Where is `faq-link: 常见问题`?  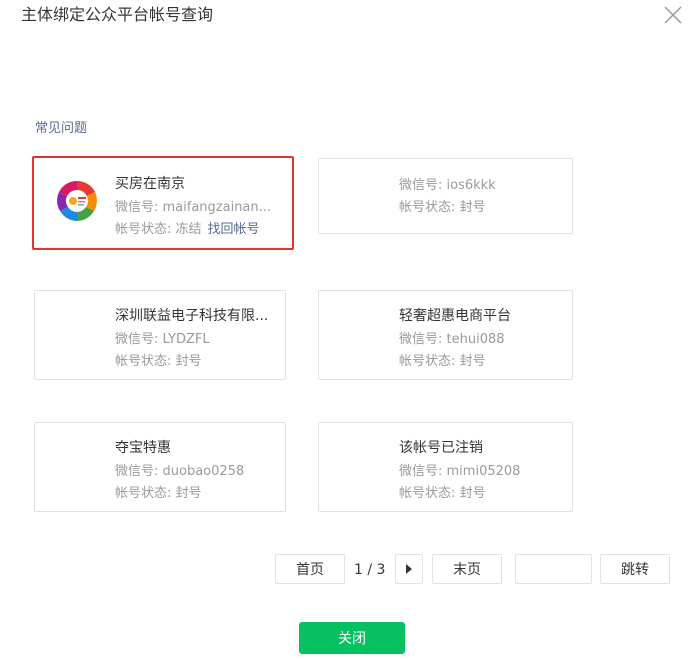
faq-link: 常见问题 is located at coordinates (61, 126).